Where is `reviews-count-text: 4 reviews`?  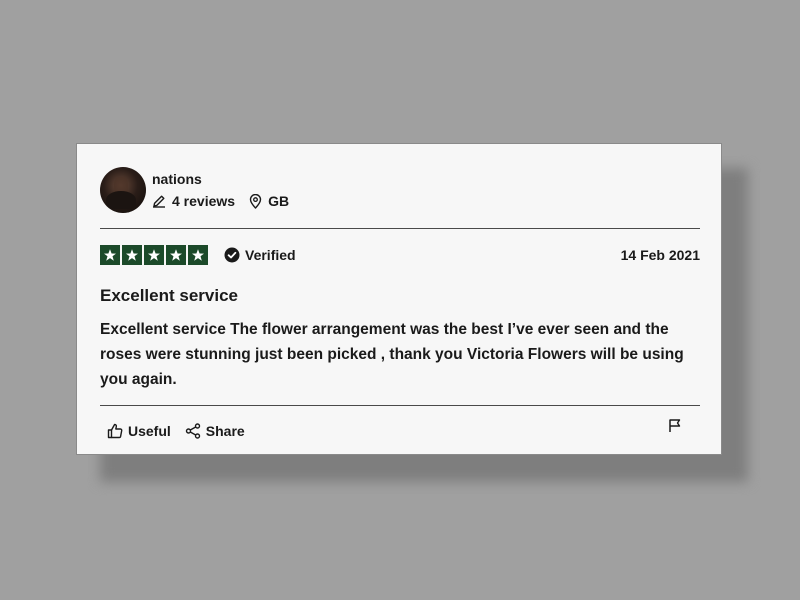
reviews-count-text: 4 reviews is located at coordinates (204, 201).